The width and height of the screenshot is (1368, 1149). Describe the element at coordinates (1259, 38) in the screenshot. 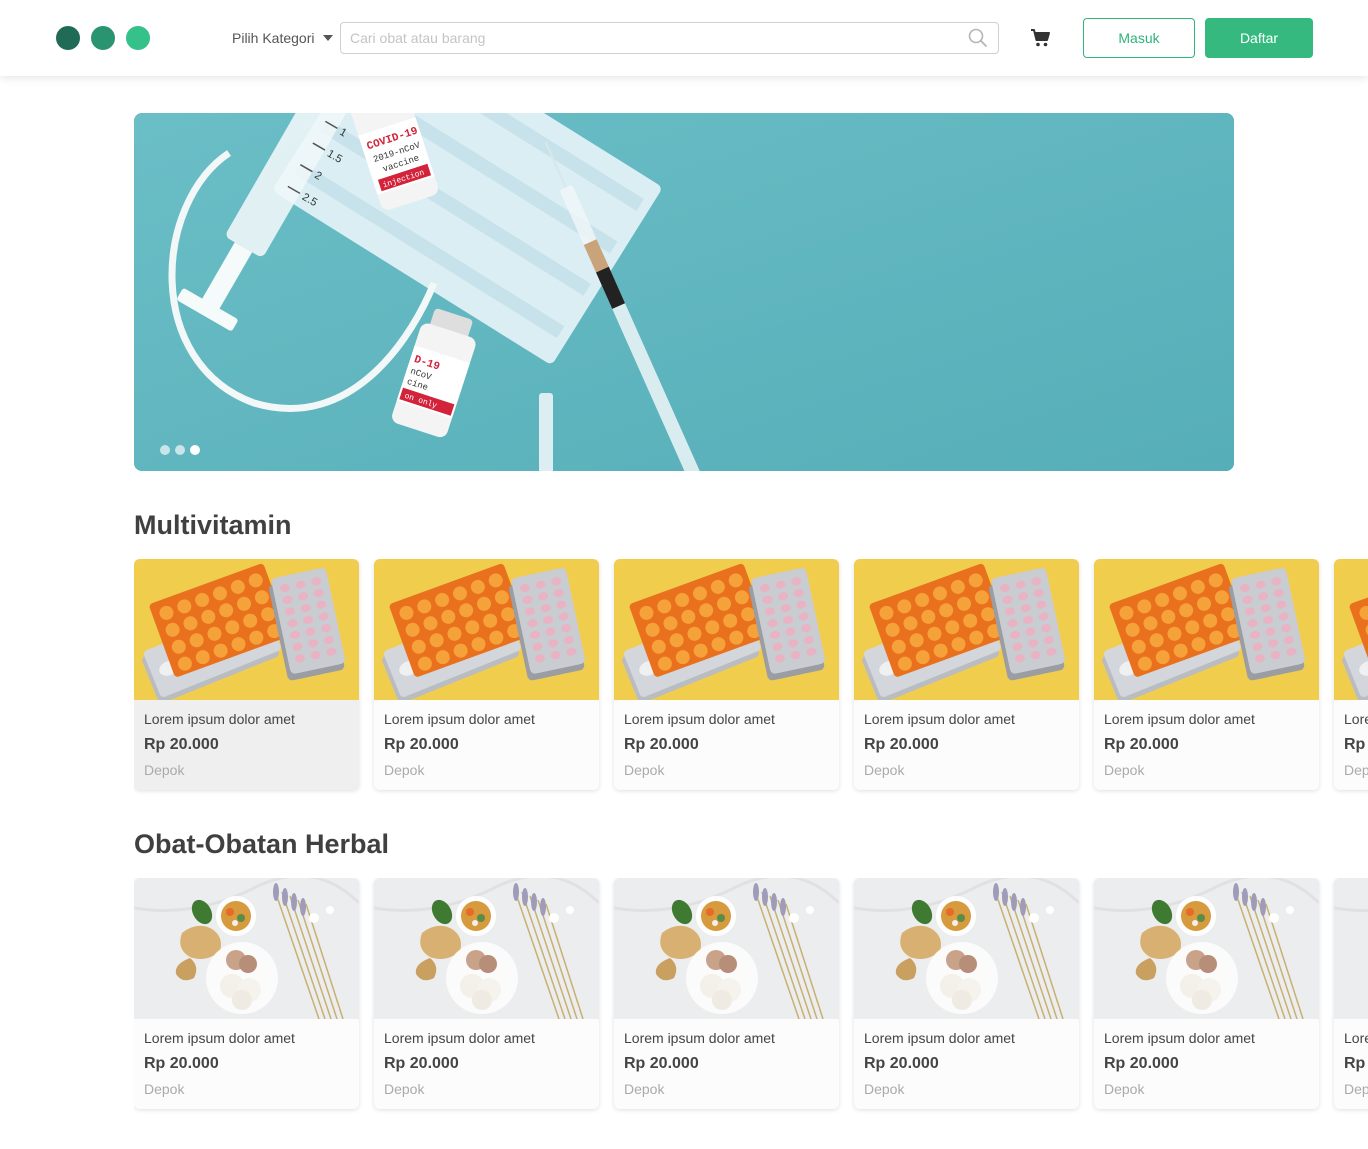

I see `register-button: Daftar` at that location.